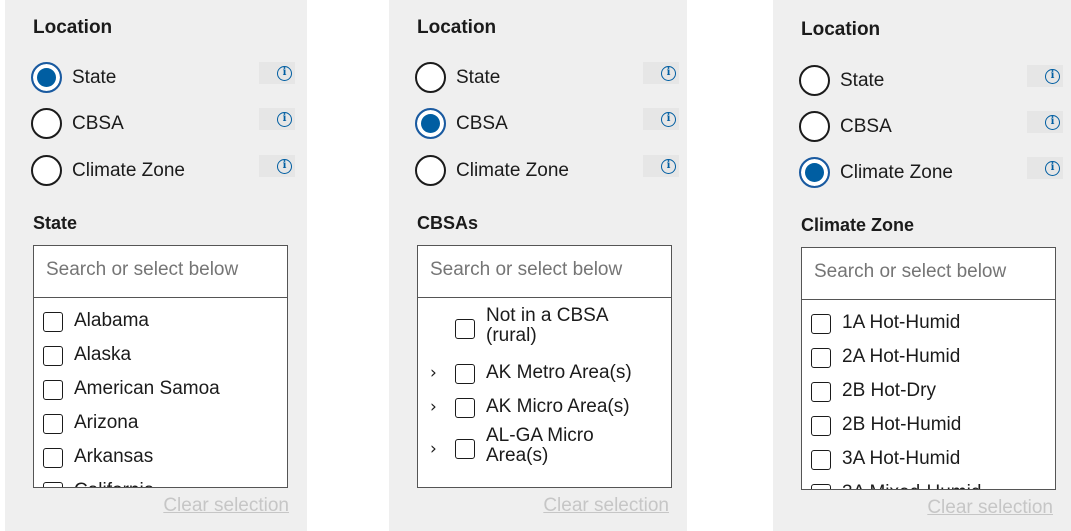 Image resolution: width=1071 pixels, height=531 pixels. I want to click on option-label-line2: Area(s), so click(517, 455).